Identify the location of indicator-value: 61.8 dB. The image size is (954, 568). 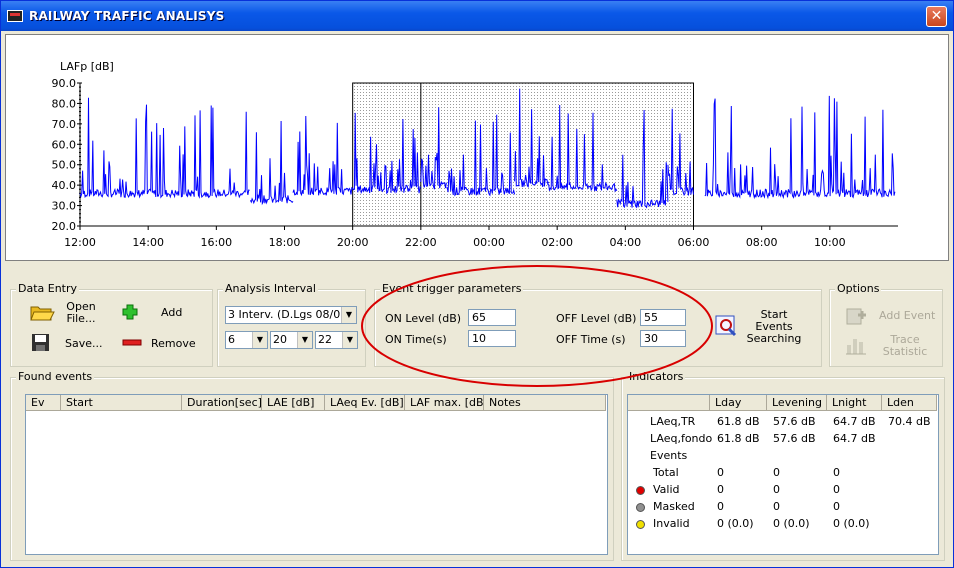
(738, 421).